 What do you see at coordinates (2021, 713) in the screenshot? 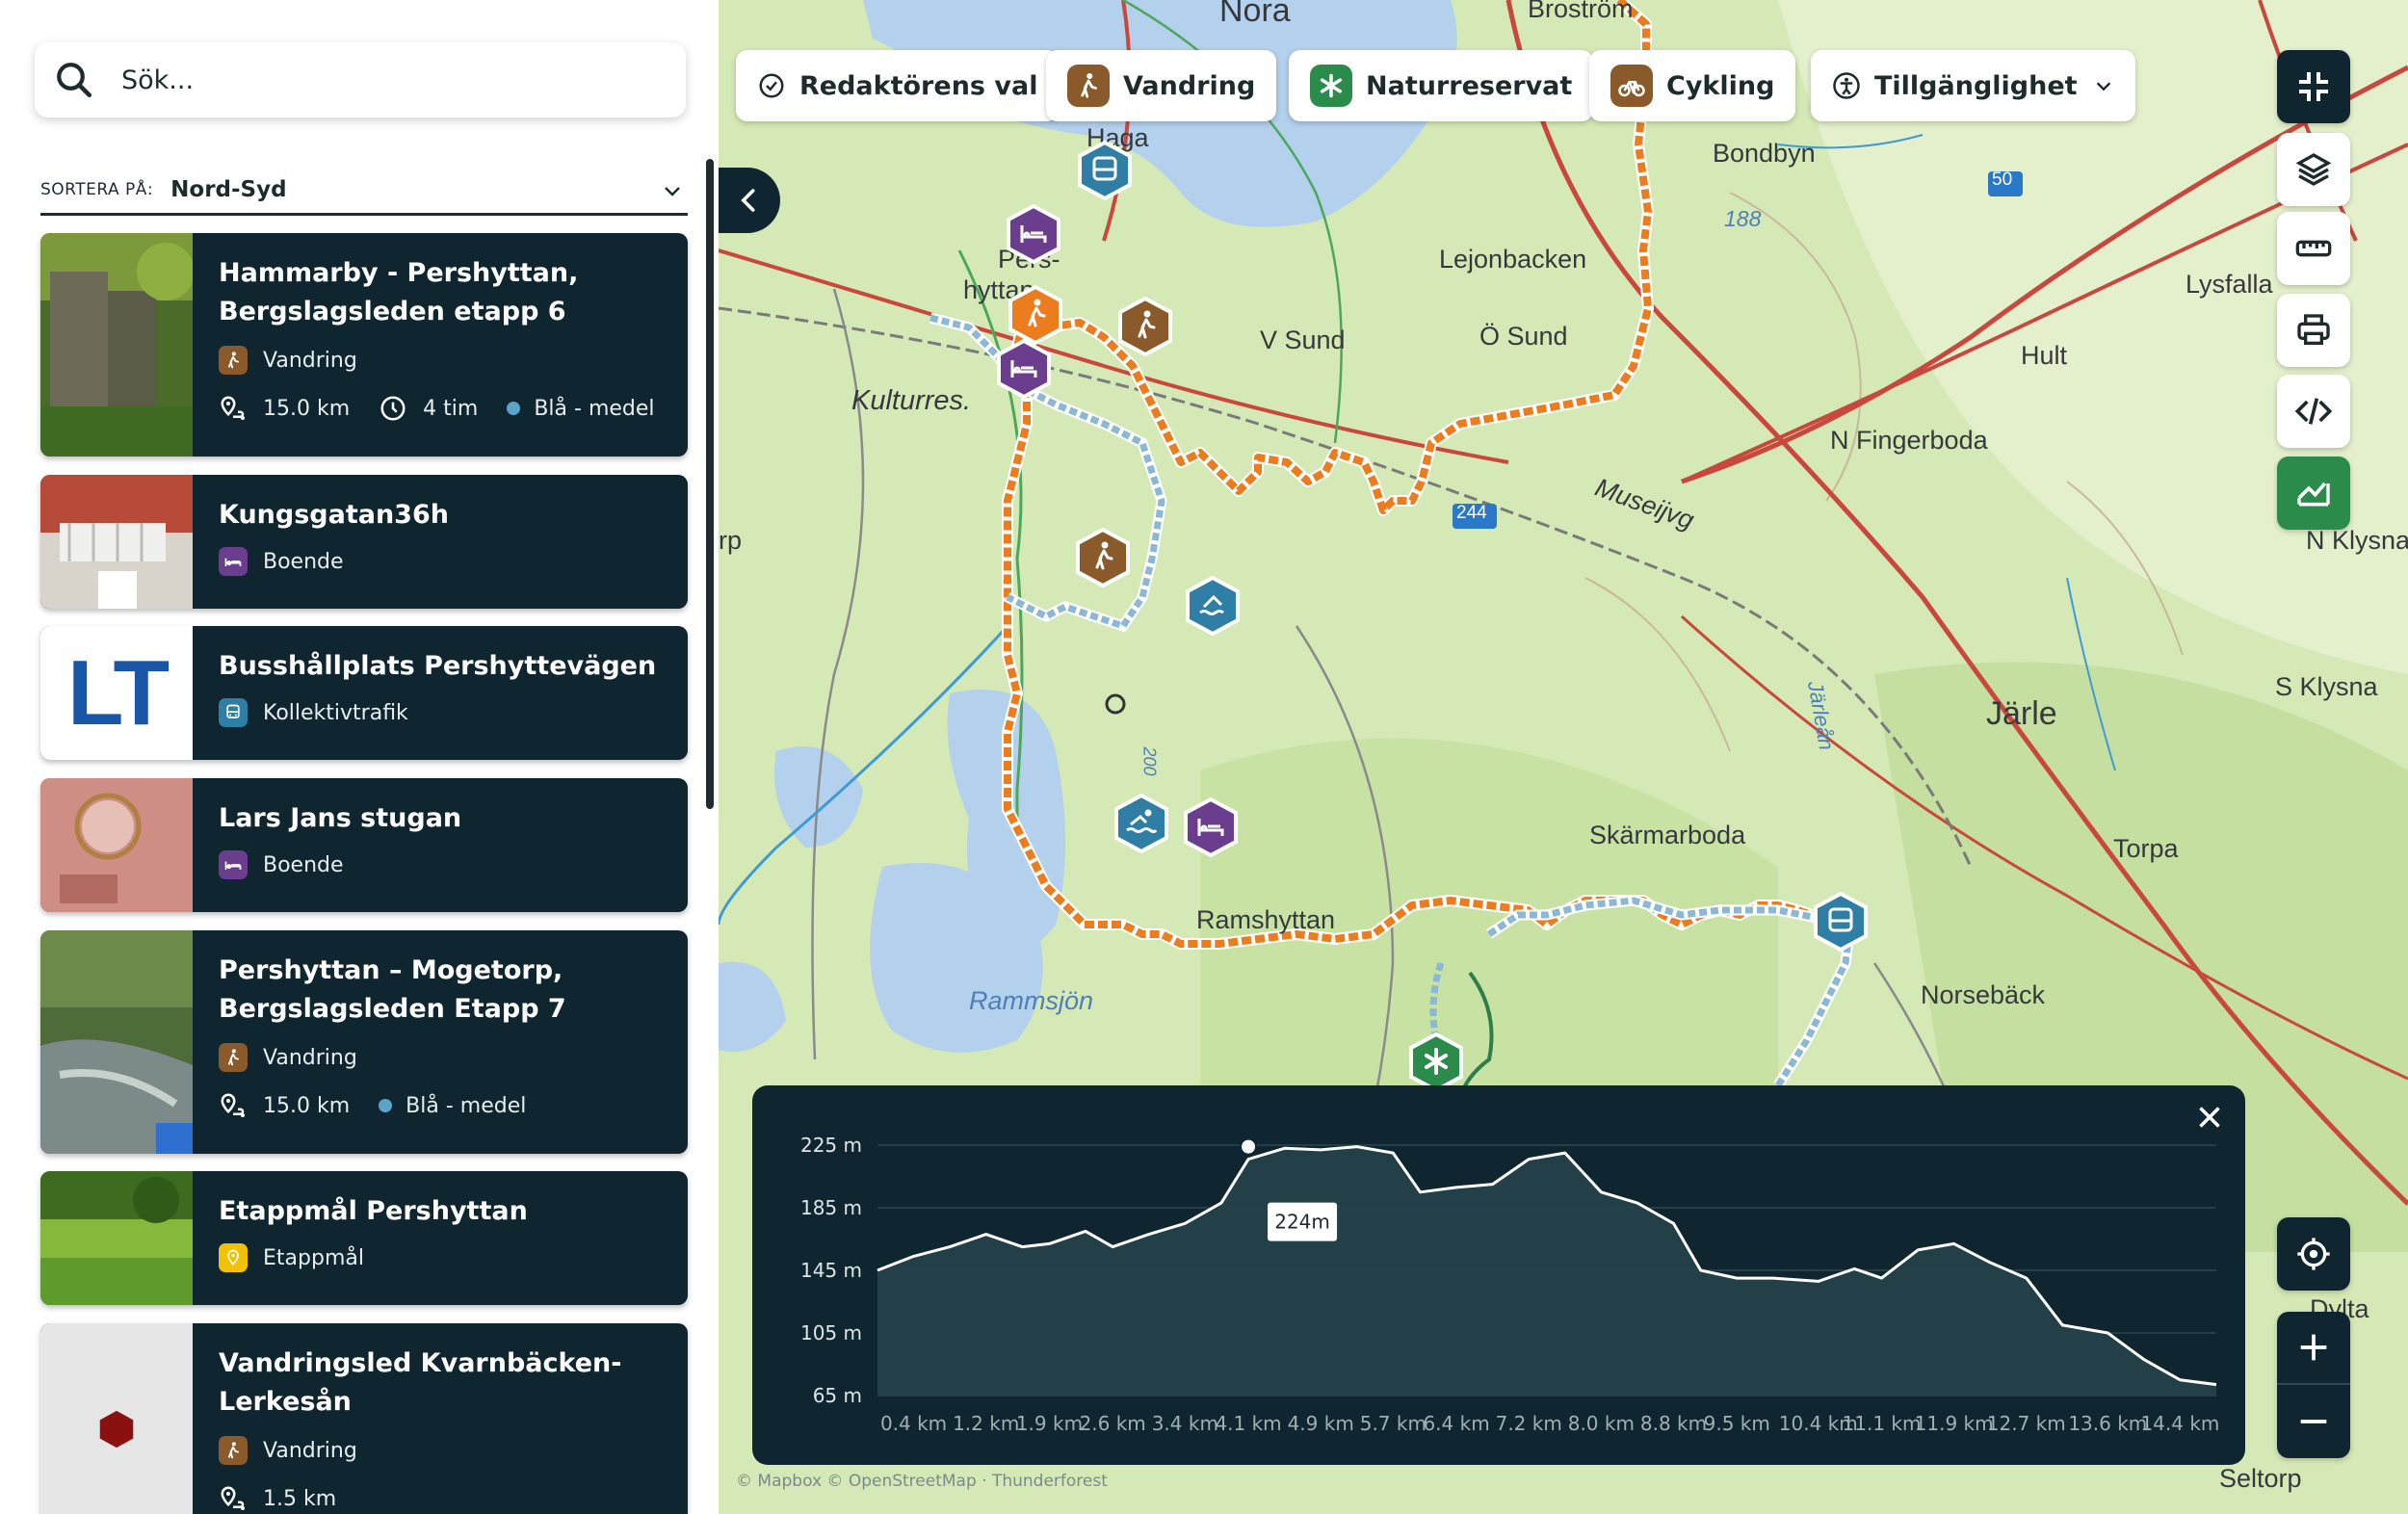
I see `map-label-jarle: Järle` at bounding box center [2021, 713].